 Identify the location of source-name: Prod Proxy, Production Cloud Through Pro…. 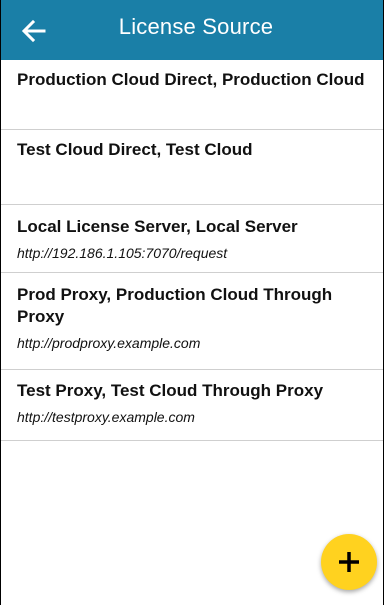
(175, 305).